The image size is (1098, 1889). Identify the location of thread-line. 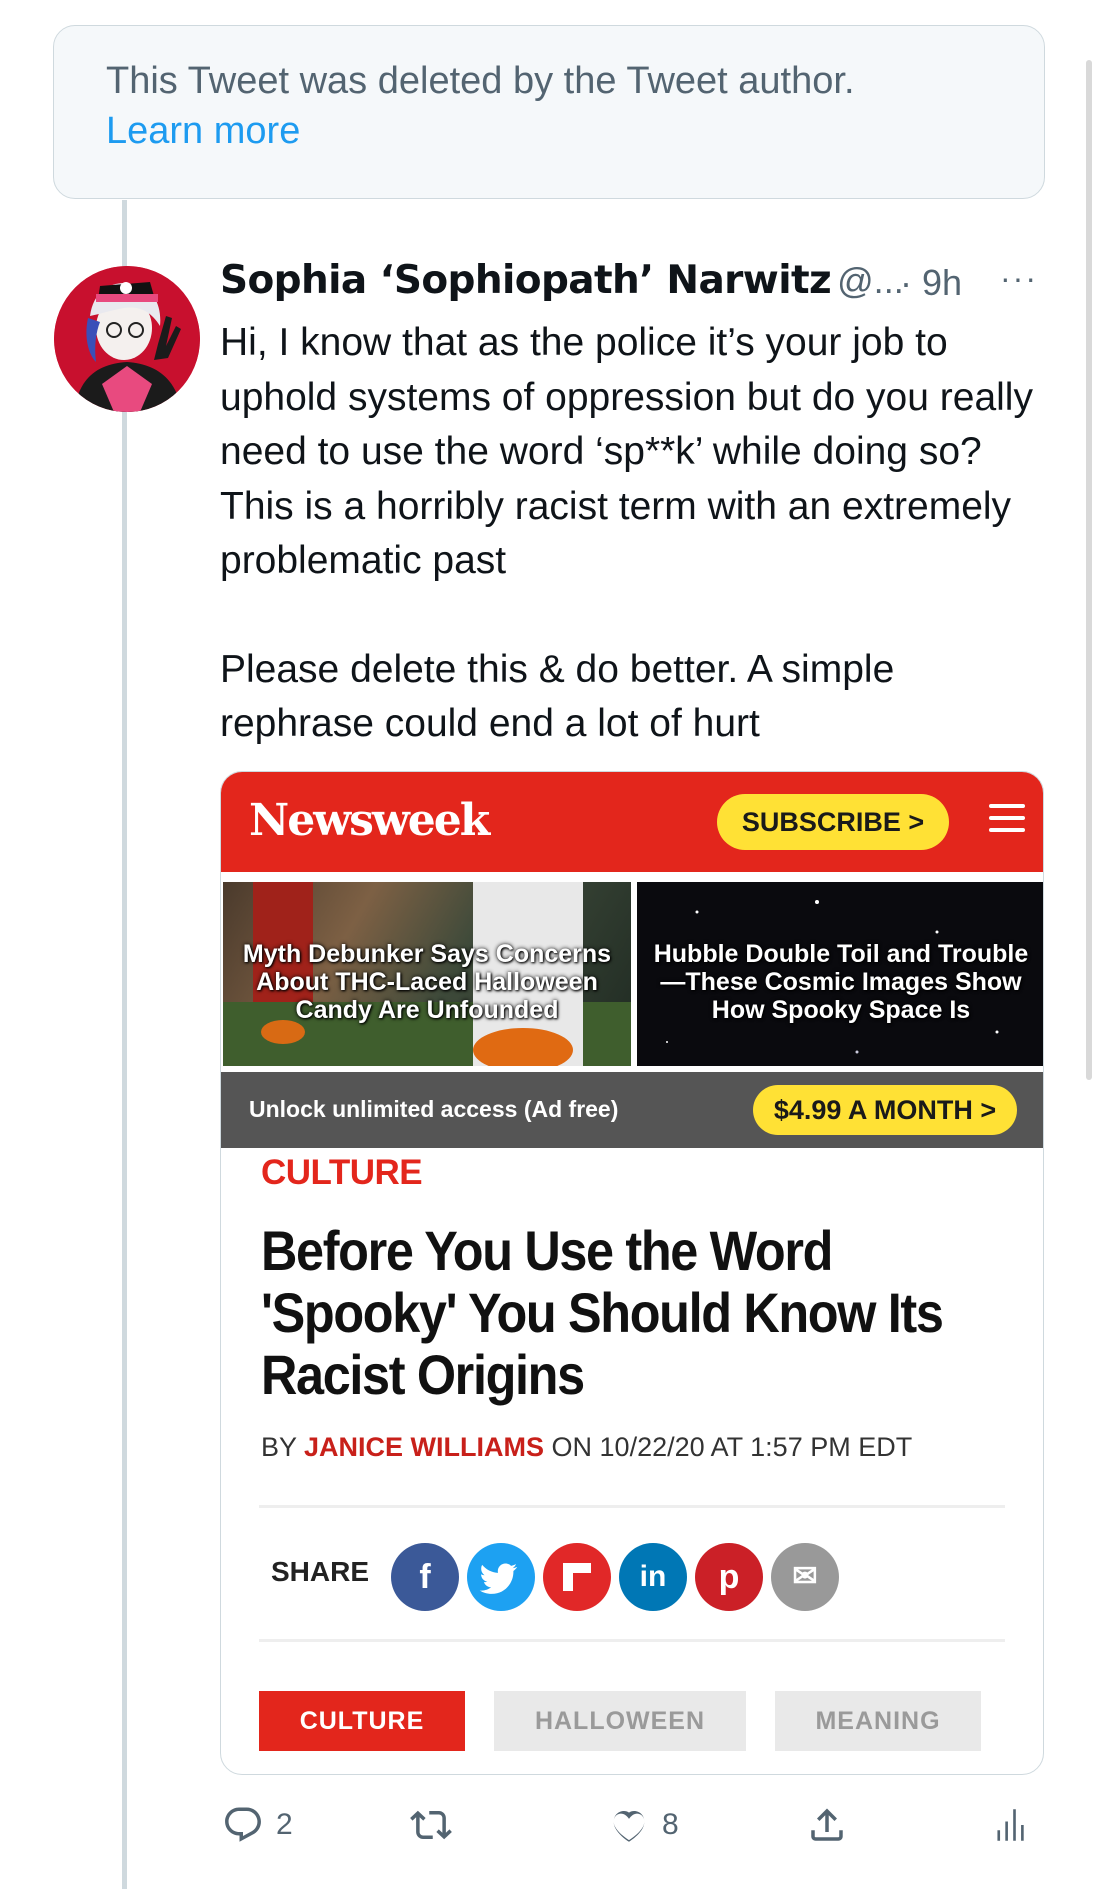
(124, 1044).